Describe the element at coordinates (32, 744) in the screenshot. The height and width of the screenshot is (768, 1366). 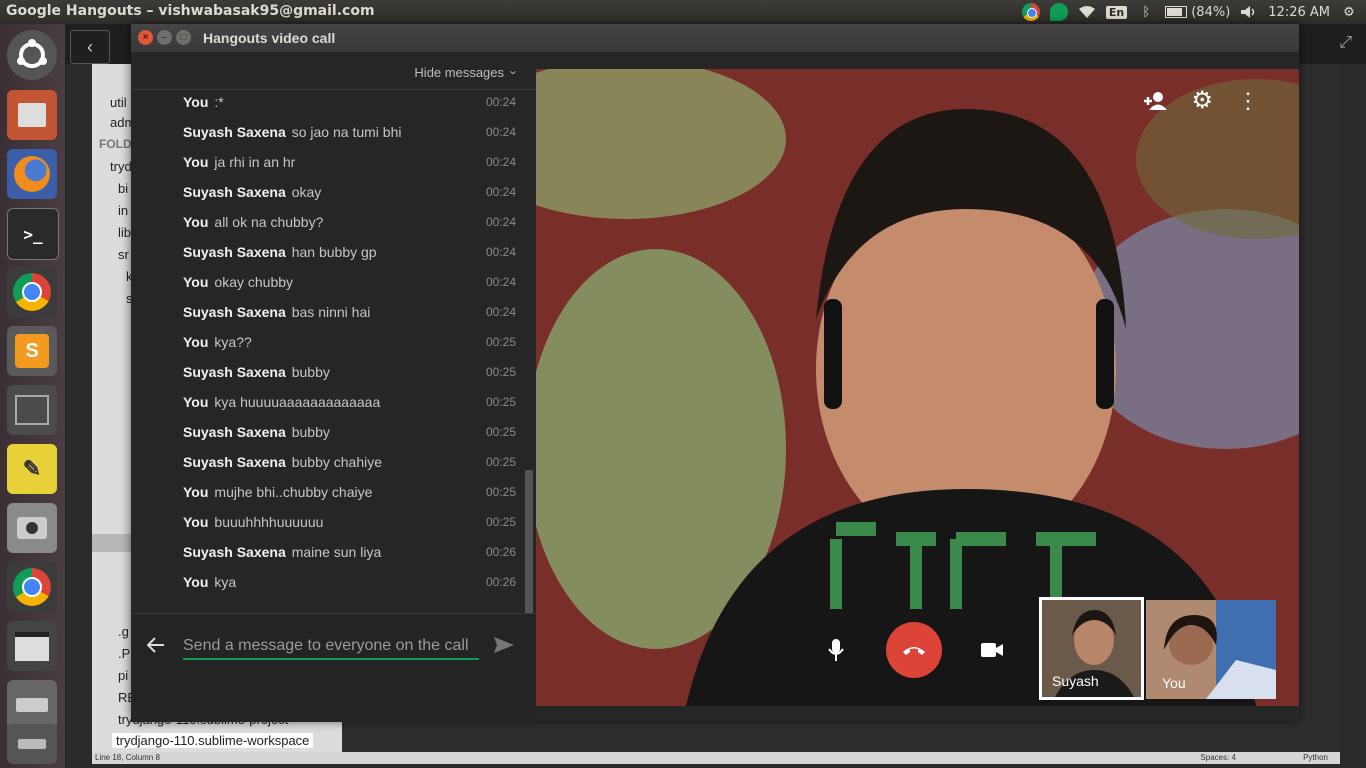
I see `trash-icon` at that location.